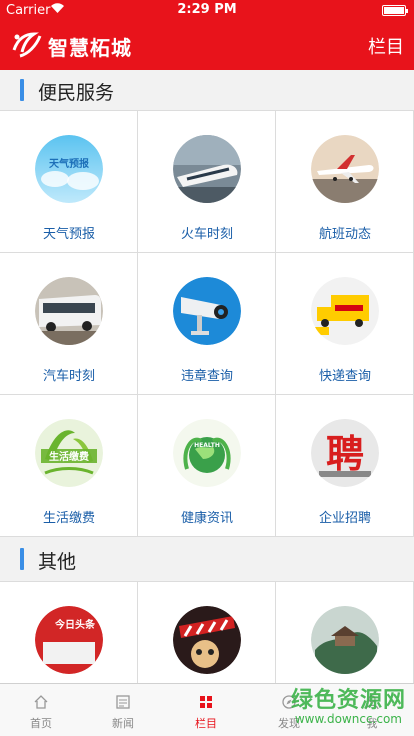  I want to click on service-flight: 航班动态, so click(345, 182).